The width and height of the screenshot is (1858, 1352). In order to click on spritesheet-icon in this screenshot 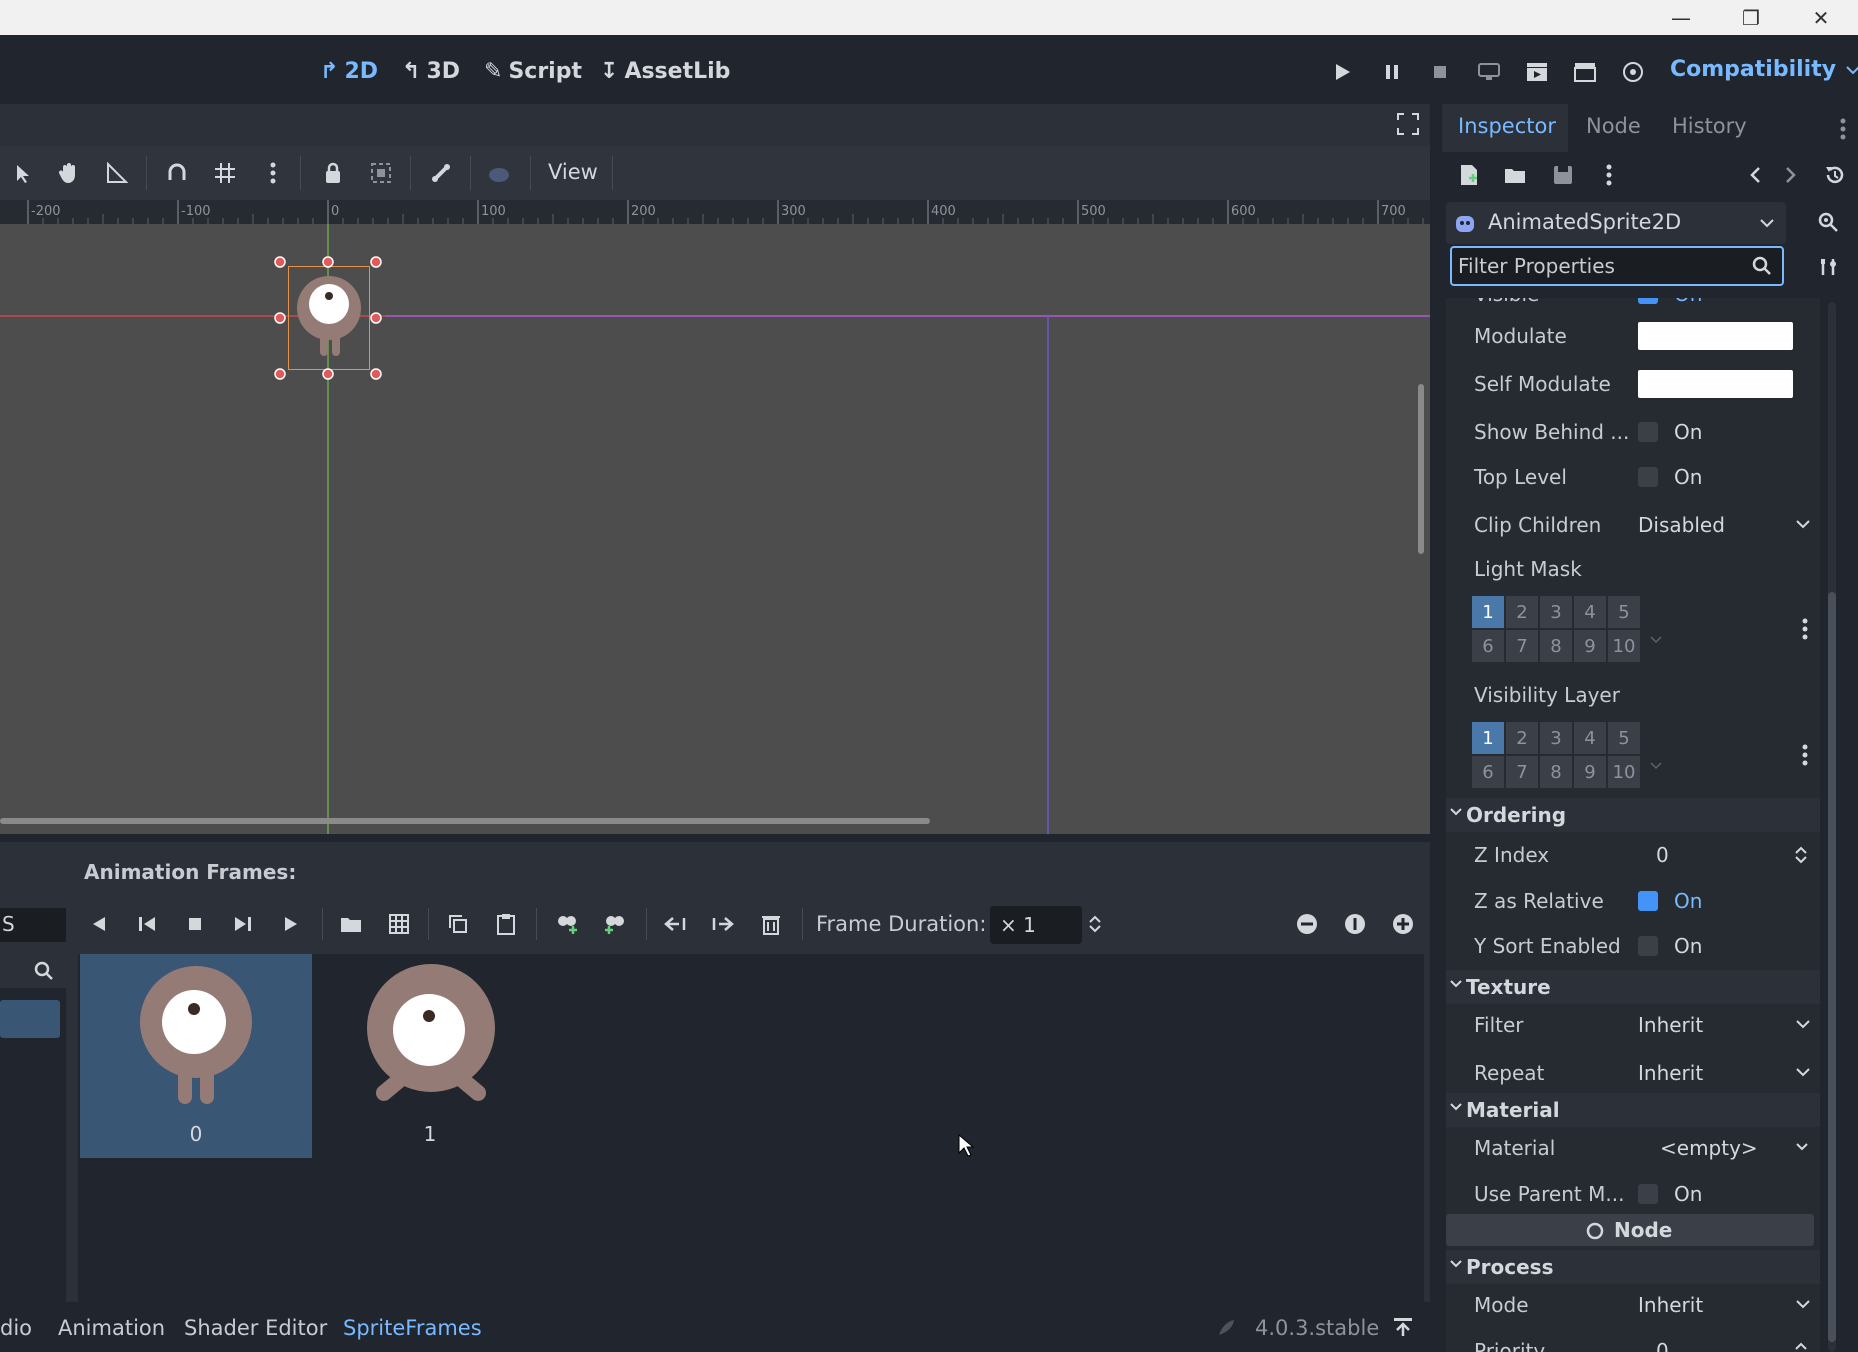, I will do `click(399, 924)`.